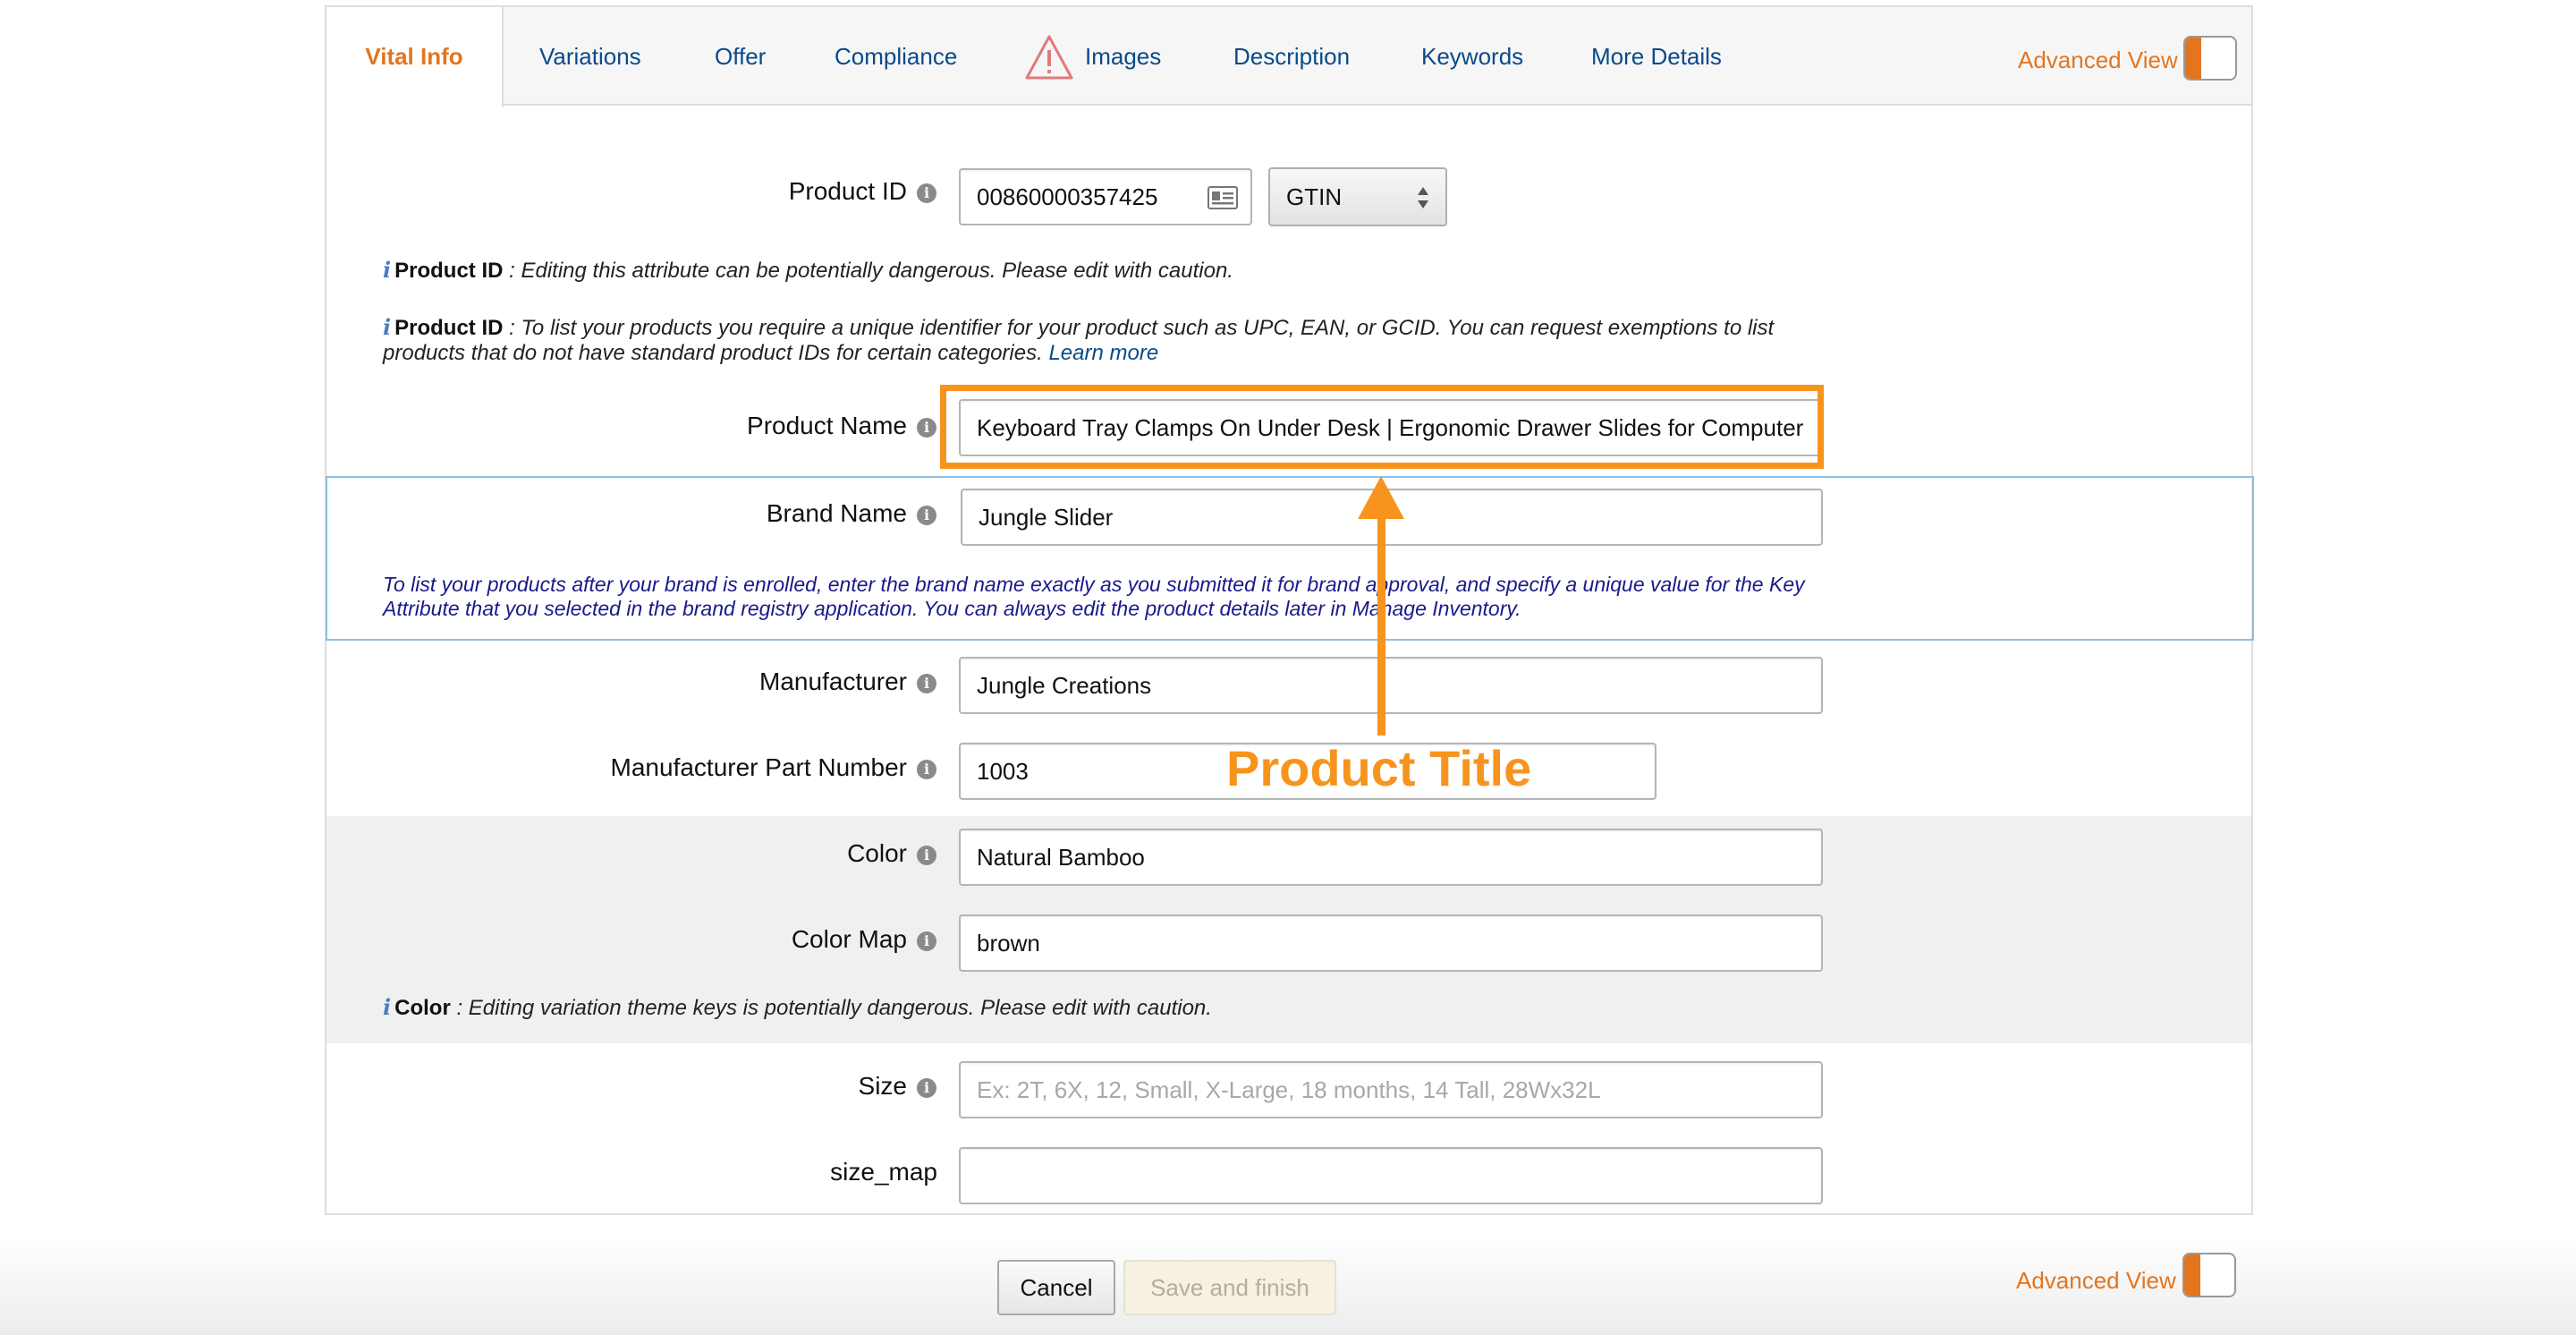 This screenshot has width=2576, height=1335. What do you see at coordinates (2209, 1275) in the screenshot?
I see `advanced-view-toggle-footer` at bounding box center [2209, 1275].